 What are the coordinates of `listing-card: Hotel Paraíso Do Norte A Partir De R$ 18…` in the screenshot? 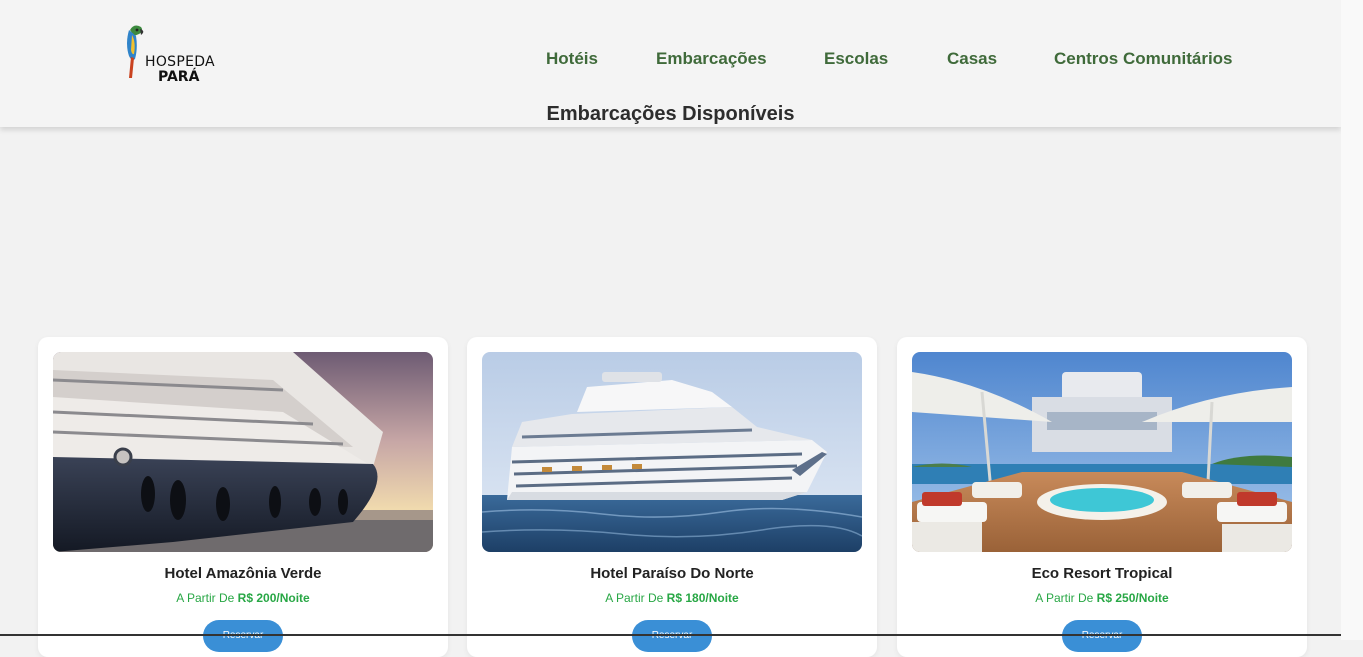 It's located at (672, 497).